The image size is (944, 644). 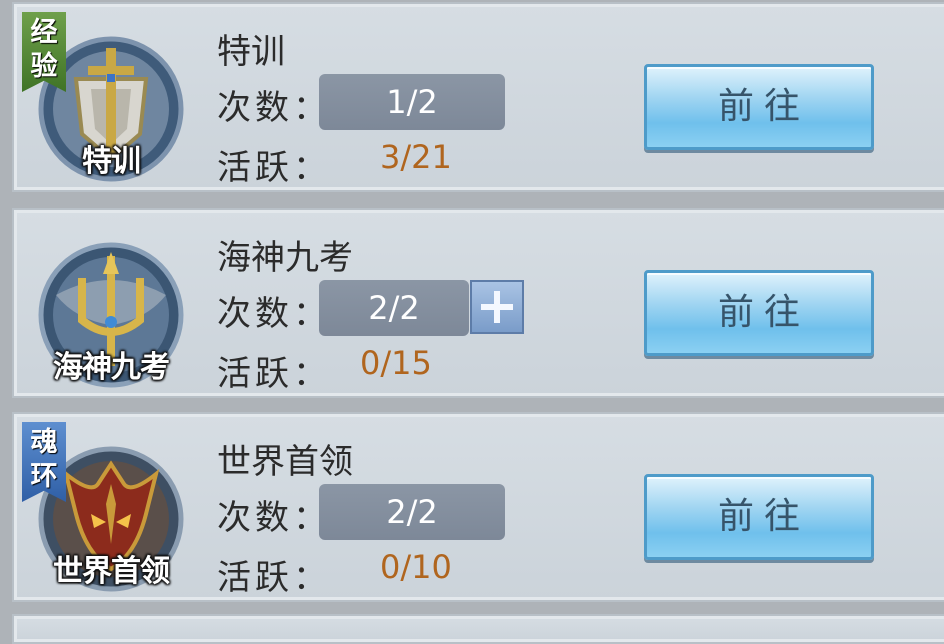 What do you see at coordinates (285, 462) in the screenshot?
I see `activity-title: 世界首领` at bounding box center [285, 462].